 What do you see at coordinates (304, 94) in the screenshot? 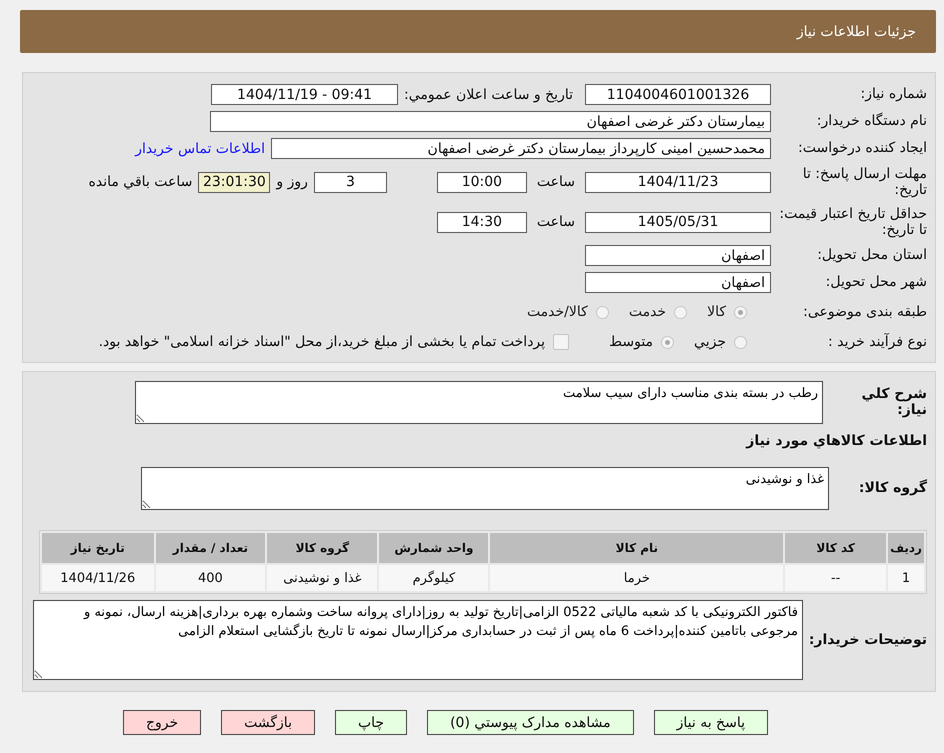
I see `announce-date-field: 1404/11/19 - 09:41` at bounding box center [304, 94].